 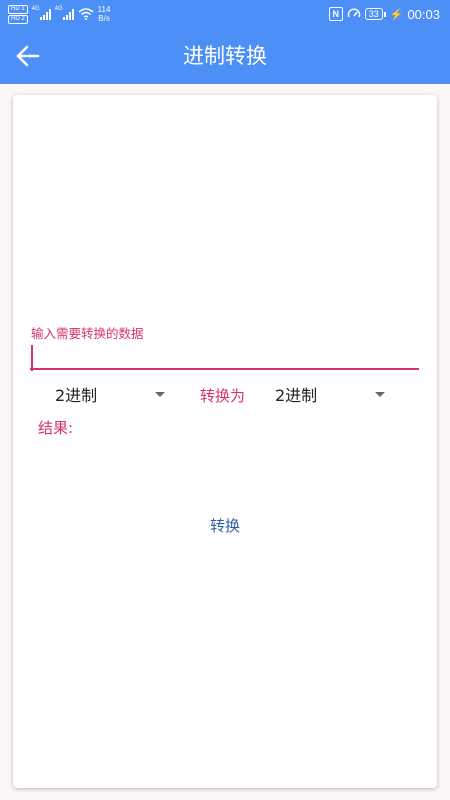 I want to click on battery-level: 33, so click(x=373, y=14).